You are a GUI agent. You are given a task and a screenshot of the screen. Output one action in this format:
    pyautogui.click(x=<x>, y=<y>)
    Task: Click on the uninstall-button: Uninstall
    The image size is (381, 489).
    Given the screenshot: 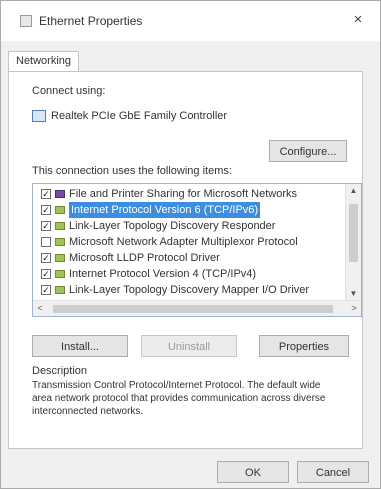 What is the action you would take?
    pyautogui.click(x=189, y=346)
    